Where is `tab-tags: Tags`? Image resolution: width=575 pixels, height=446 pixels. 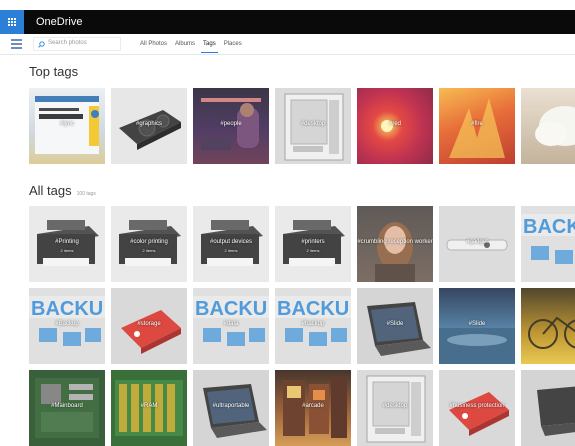 tab-tags: Tags is located at coordinates (209, 44).